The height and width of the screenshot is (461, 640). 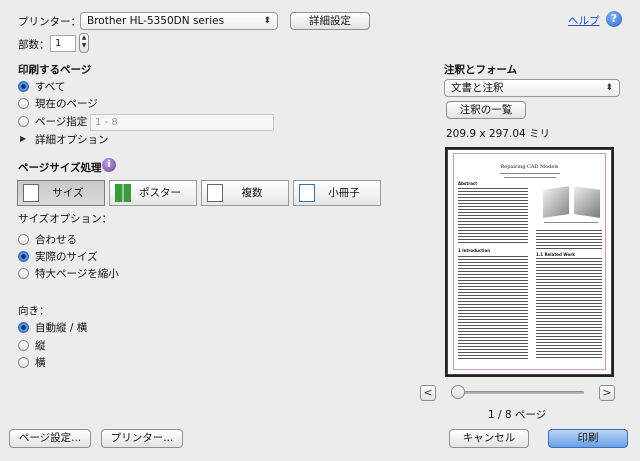 I want to click on detail-options-label: 詳細オプション, so click(x=72, y=139).